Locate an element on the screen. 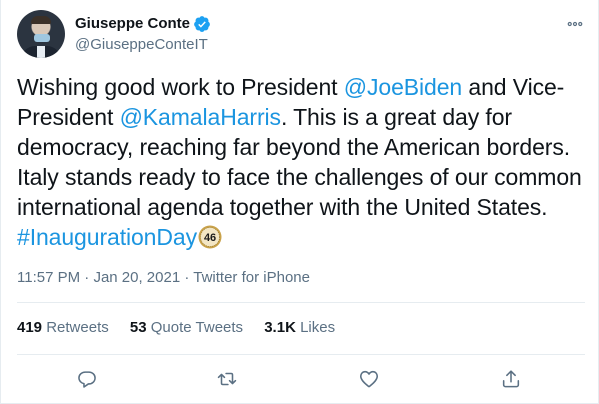 Image resolution: width=599 pixels, height=404 pixels. mention-joebiden: @JoeBiden is located at coordinates (403, 87).